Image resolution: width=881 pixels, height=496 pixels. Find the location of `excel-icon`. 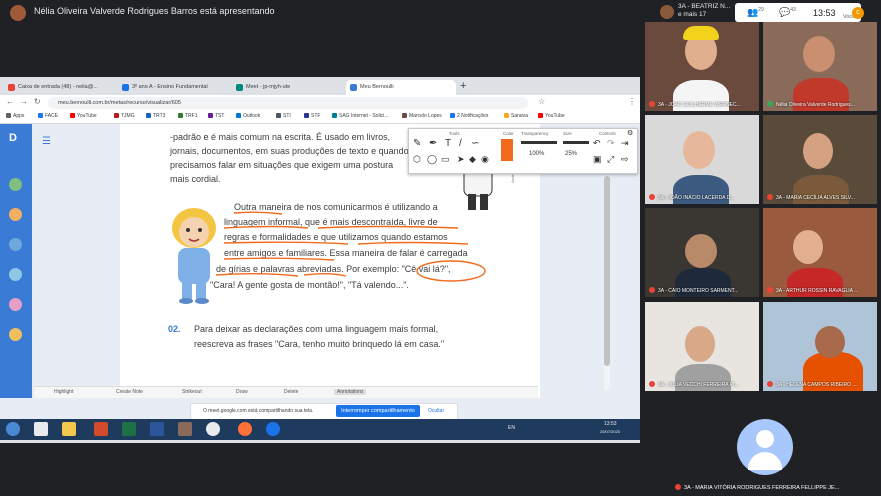

excel-icon is located at coordinates (129, 429).